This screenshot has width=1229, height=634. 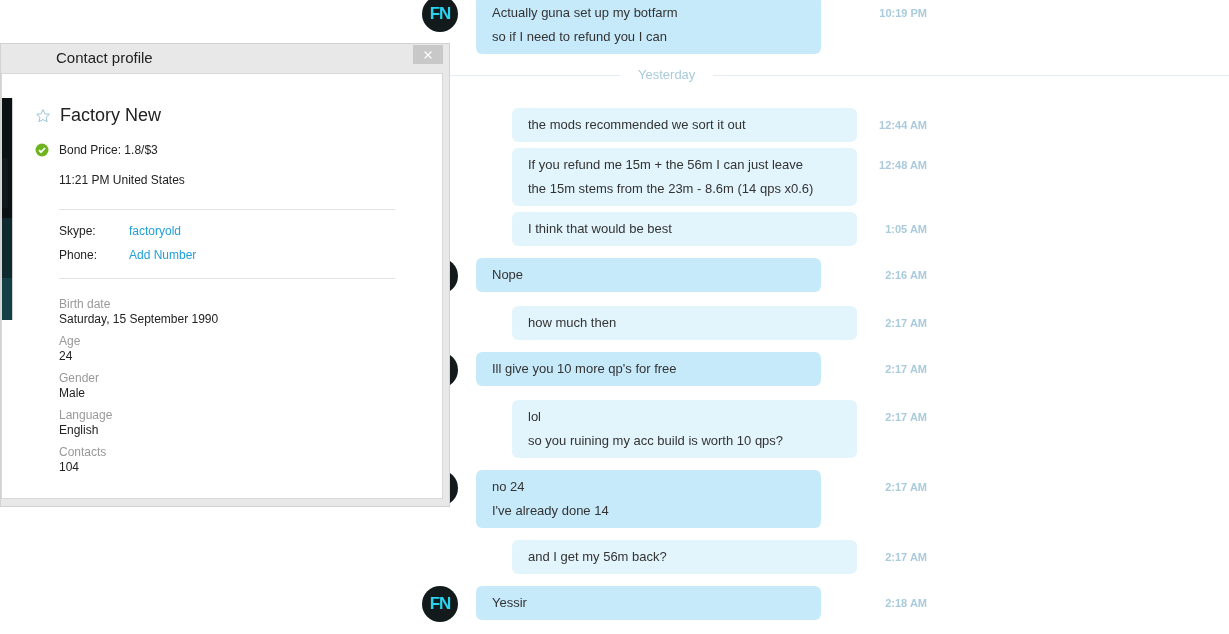 What do you see at coordinates (671, 189) in the screenshot?
I see `message-text: the 15m stems from the 23m - 8.6m (14 qps x0.6)` at bounding box center [671, 189].